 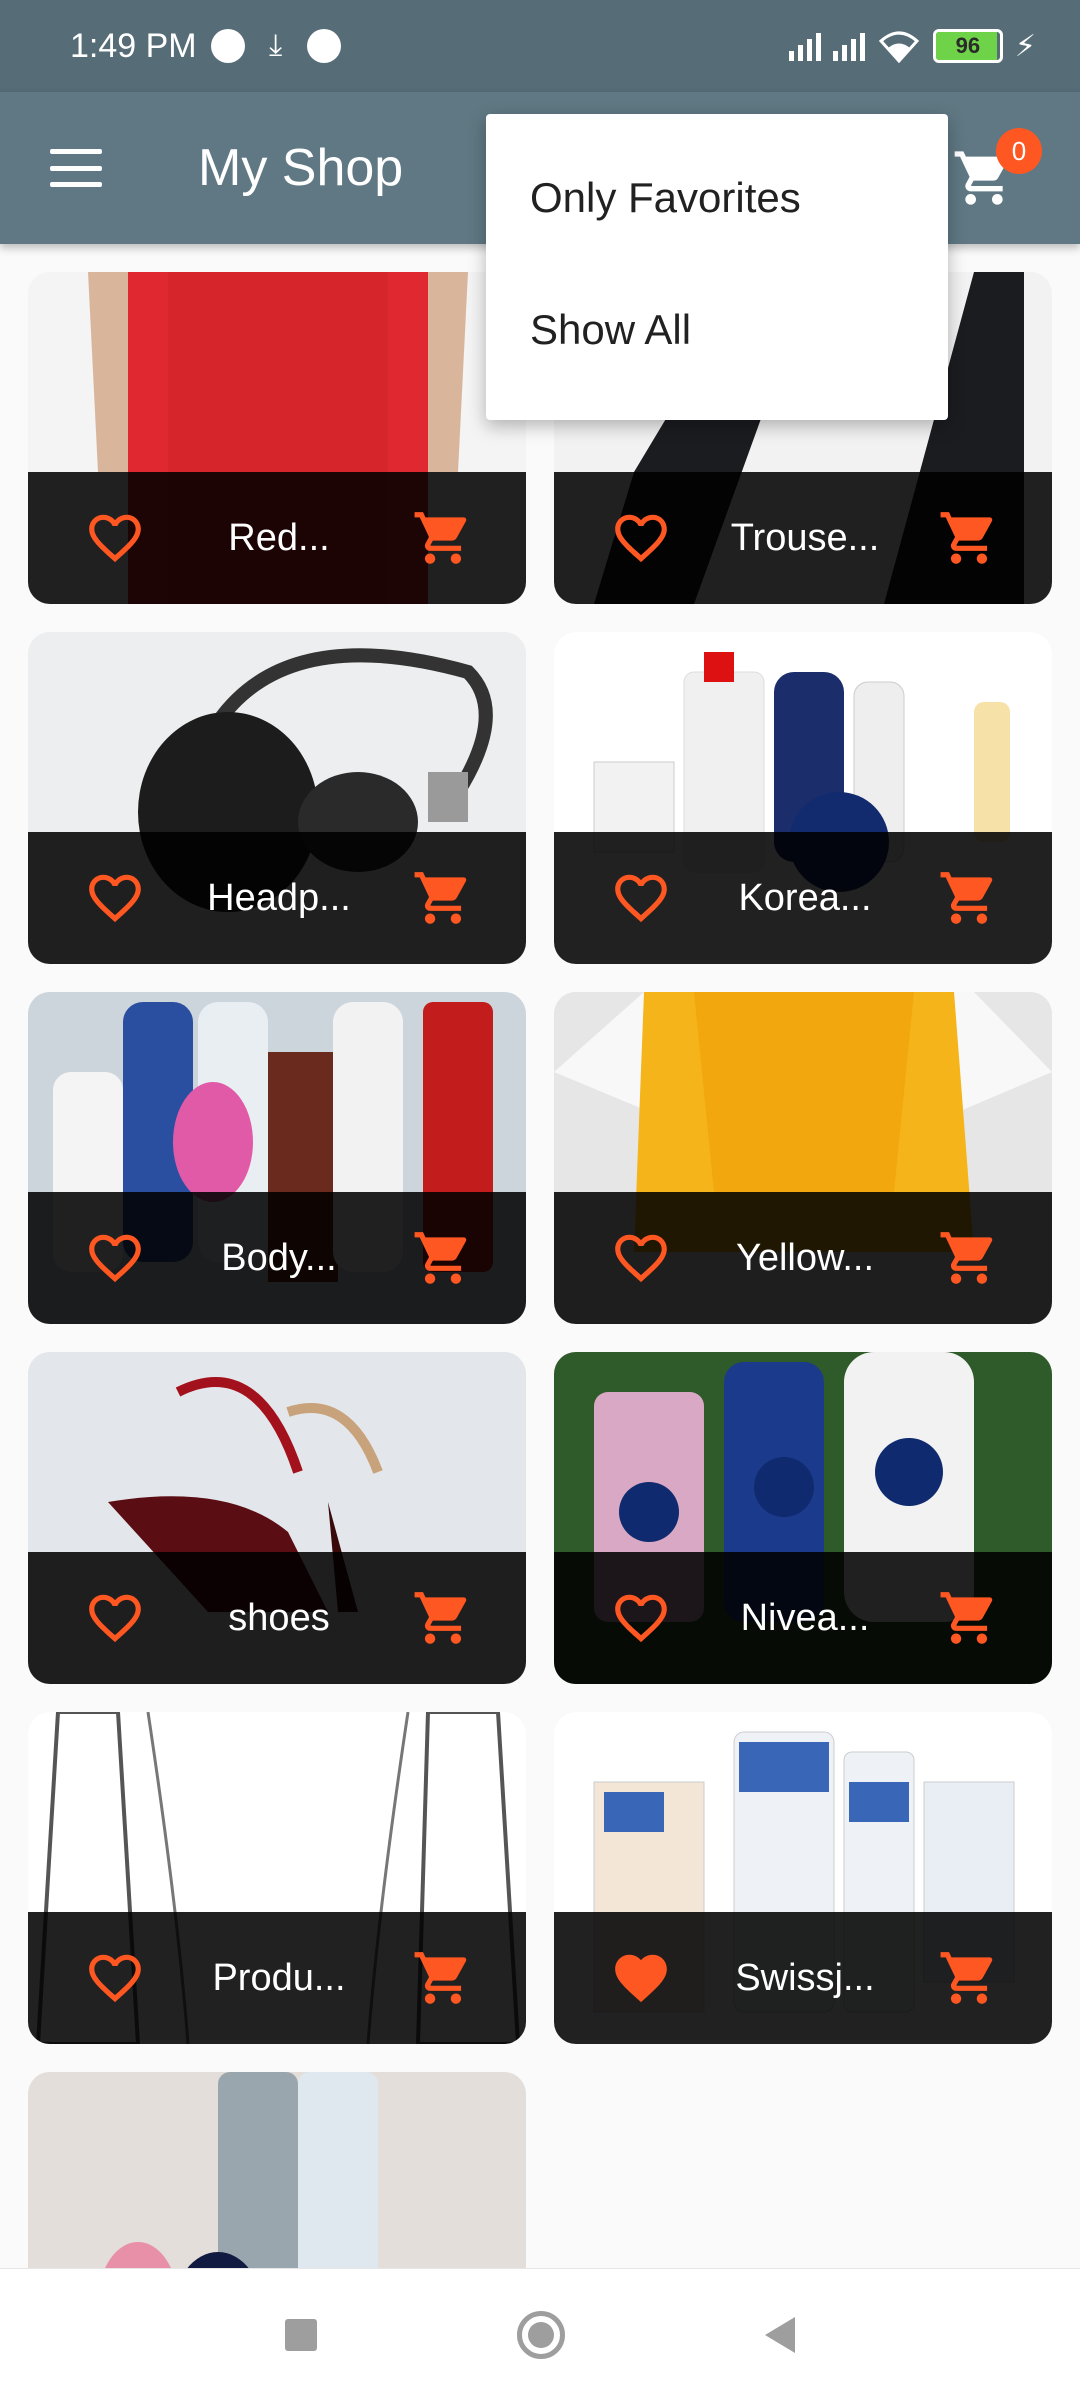 I want to click on system-nav-bar, so click(x=540, y=2334).